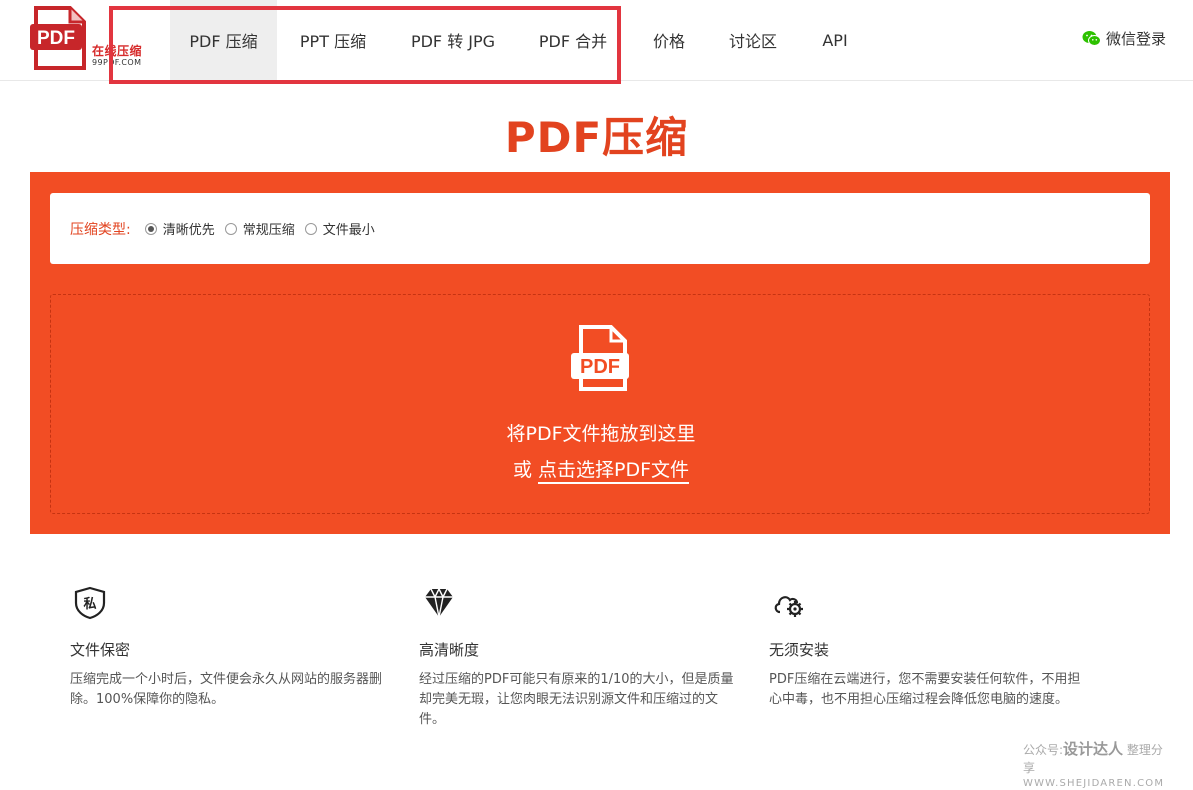 This screenshot has width=1193, height=790. I want to click on nav-item-api: API, so click(835, 40).